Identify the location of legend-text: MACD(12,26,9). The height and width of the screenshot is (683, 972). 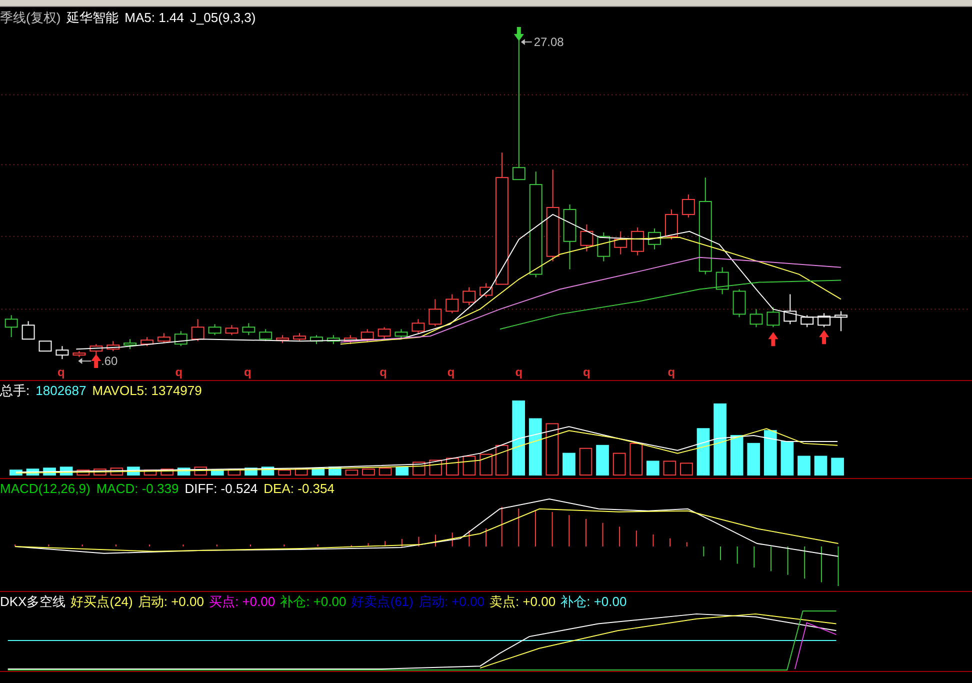
(45, 488).